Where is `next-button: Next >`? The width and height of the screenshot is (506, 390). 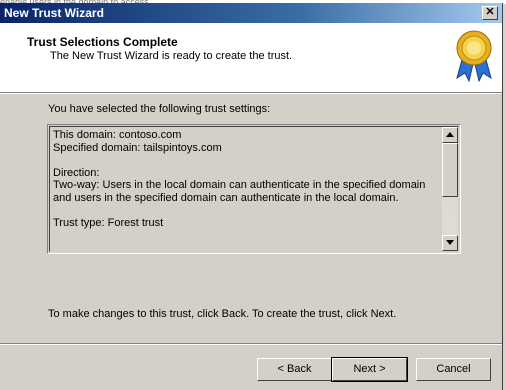 next-button: Next > is located at coordinates (369, 369).